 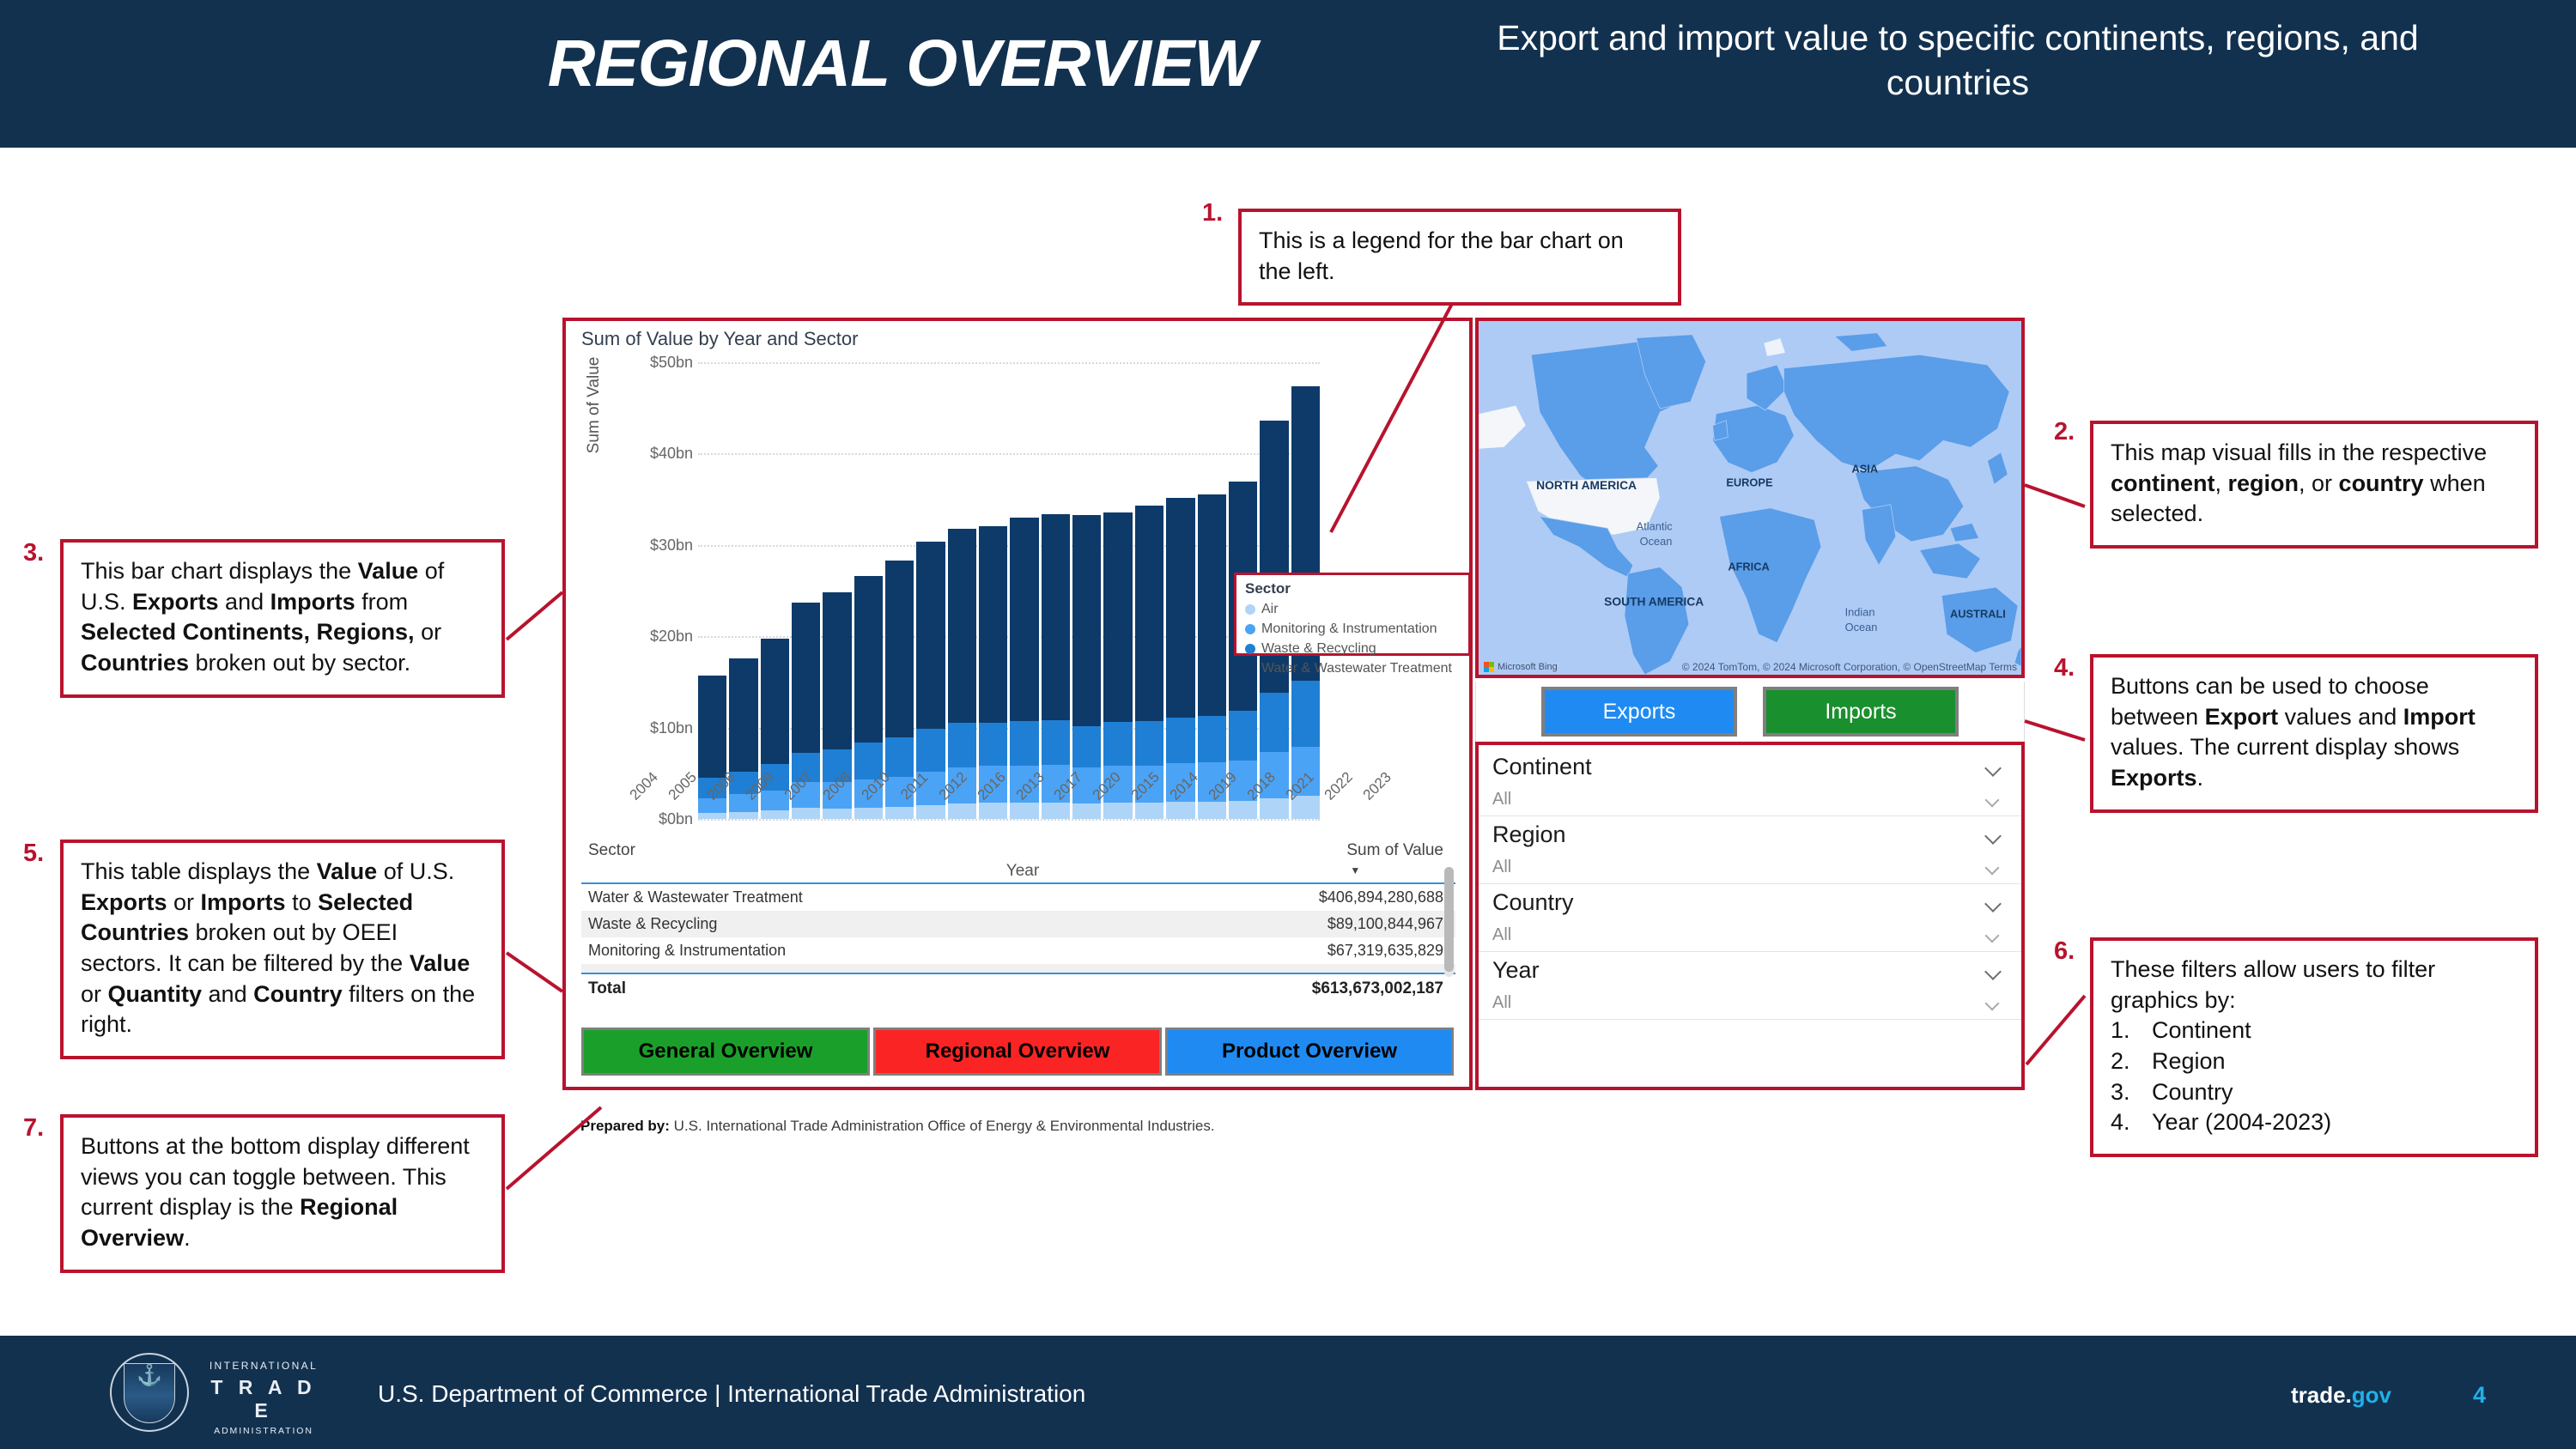 What do you see at coordinates (1352, 609) in the screenshot?
I see `legend-item: Air` at bounding box center [1352, 609].